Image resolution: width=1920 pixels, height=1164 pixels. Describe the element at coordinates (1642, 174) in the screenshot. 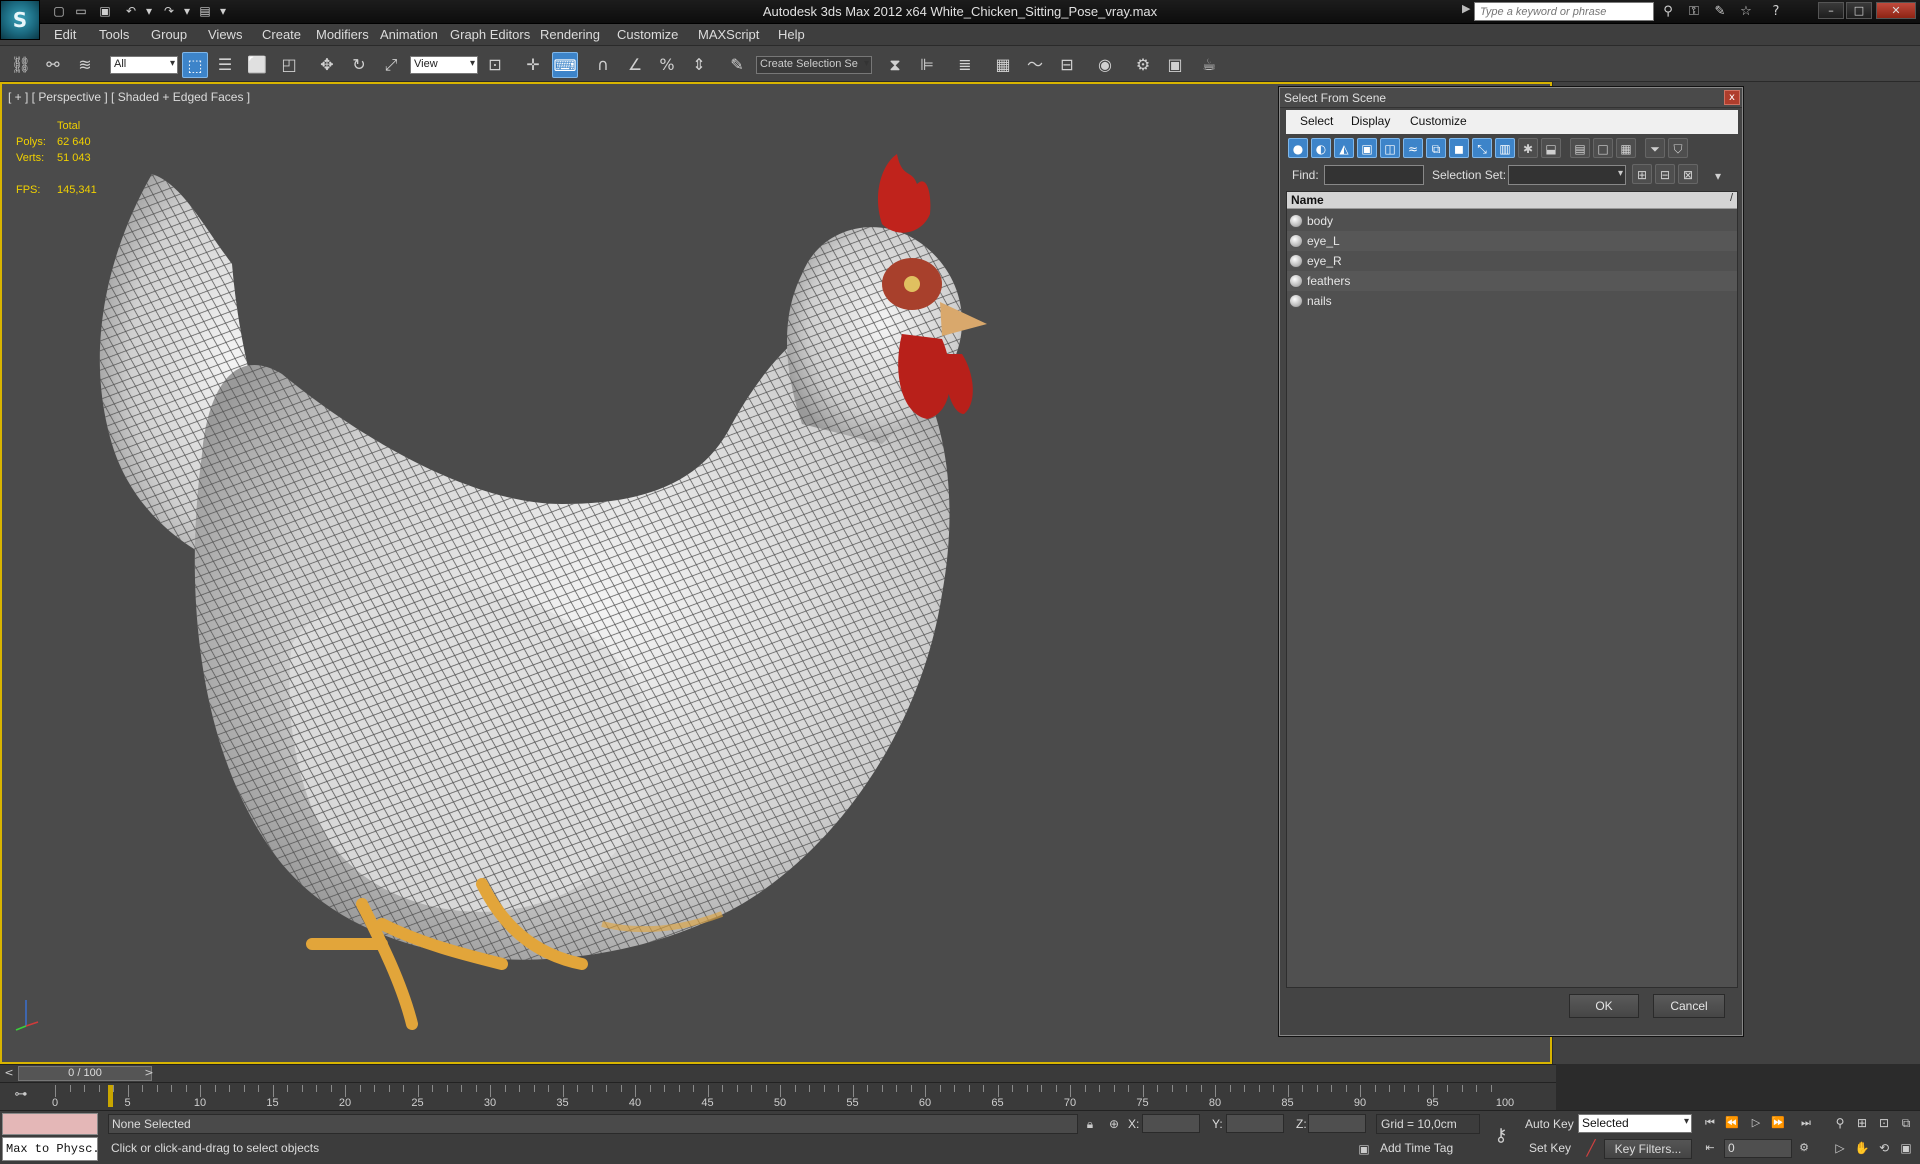

I see `create-selection-set-icon: ⊞` at that location.